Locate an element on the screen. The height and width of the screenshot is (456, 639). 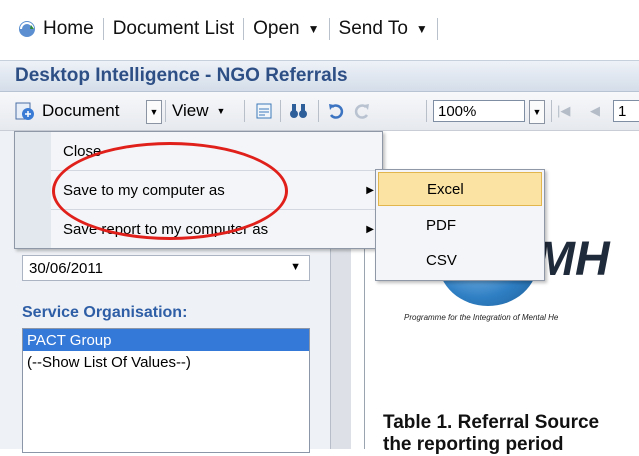
view-menu-button: View ▼ is located at coordinates (198, 111).